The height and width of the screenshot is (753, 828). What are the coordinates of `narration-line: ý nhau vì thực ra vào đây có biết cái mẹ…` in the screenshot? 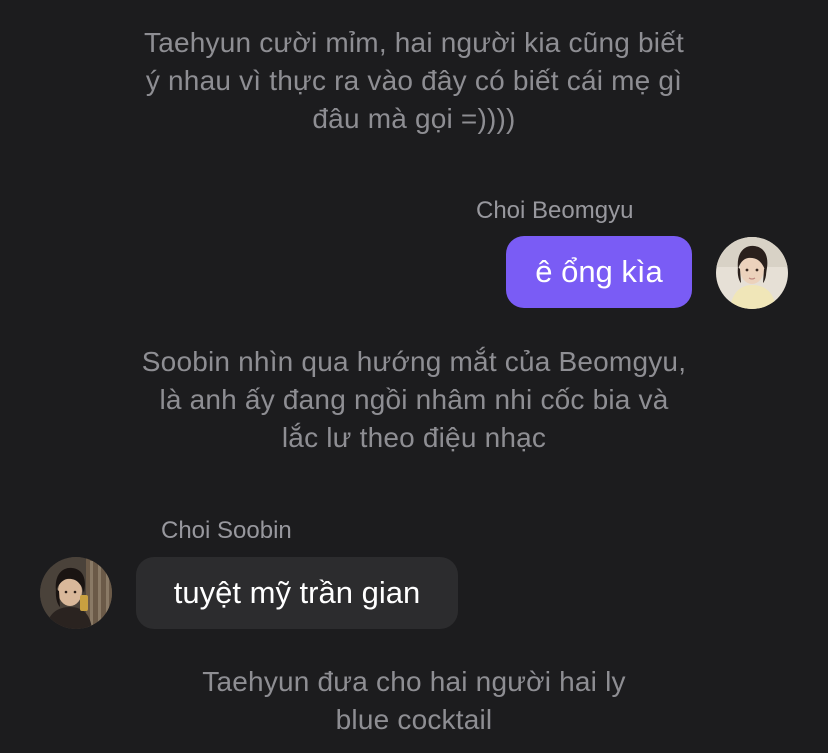 It's located at (414, 80).